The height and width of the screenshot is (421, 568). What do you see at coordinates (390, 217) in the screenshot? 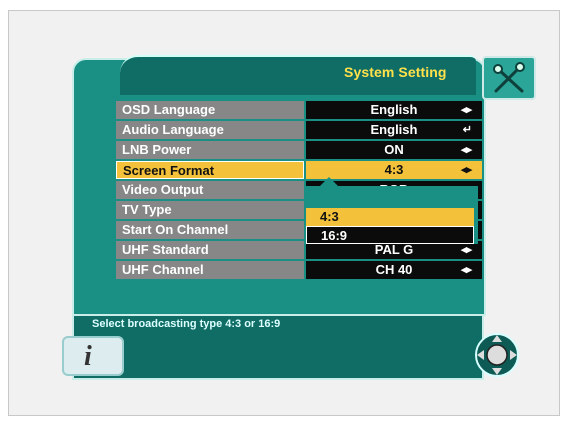
I see `dropdown-option-4-3: 4:3` at bounding box center [390, 217].